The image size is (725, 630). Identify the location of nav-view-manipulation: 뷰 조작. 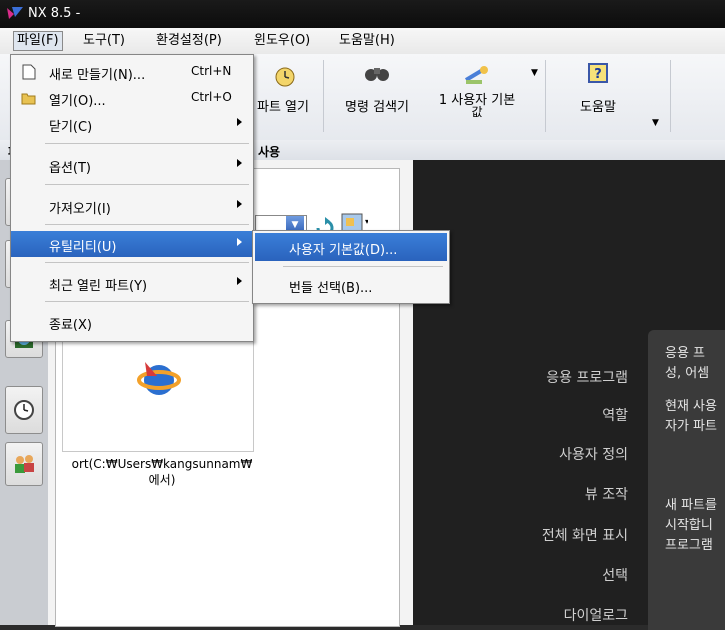
(528, 494).